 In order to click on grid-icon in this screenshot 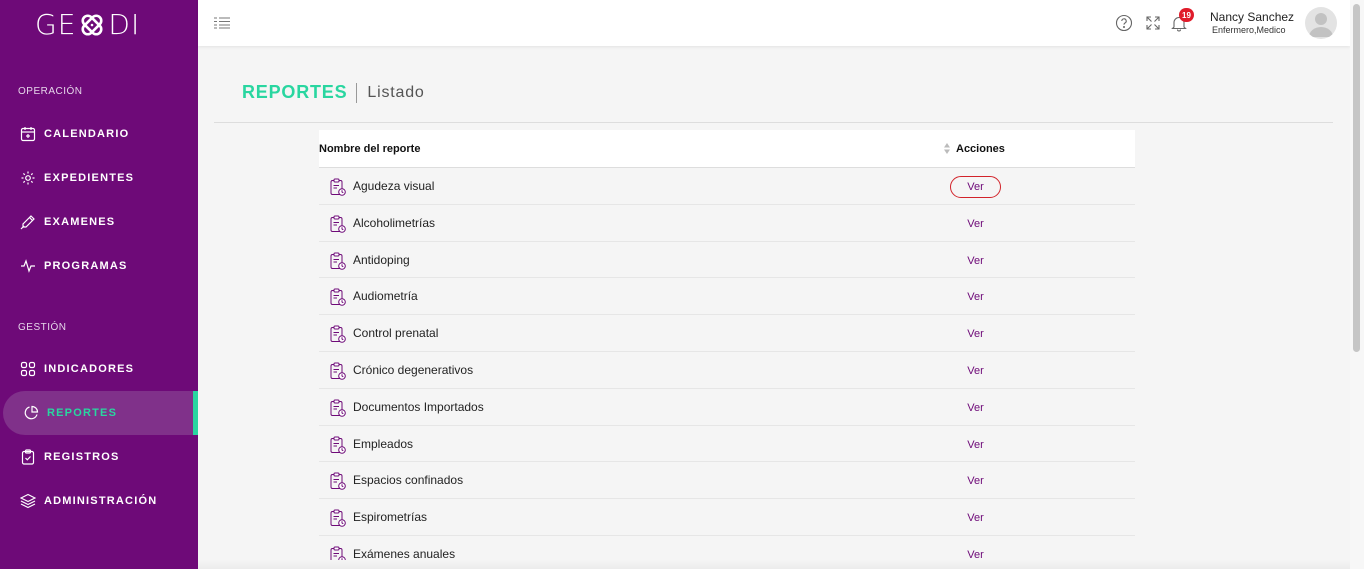, I will do `click(28, 369)`.